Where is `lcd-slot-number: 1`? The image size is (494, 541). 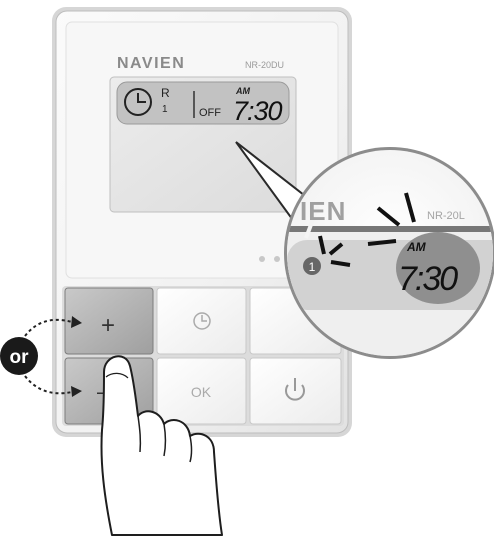 lcd-slot-number: 1 is located at coordinates (165, 109).